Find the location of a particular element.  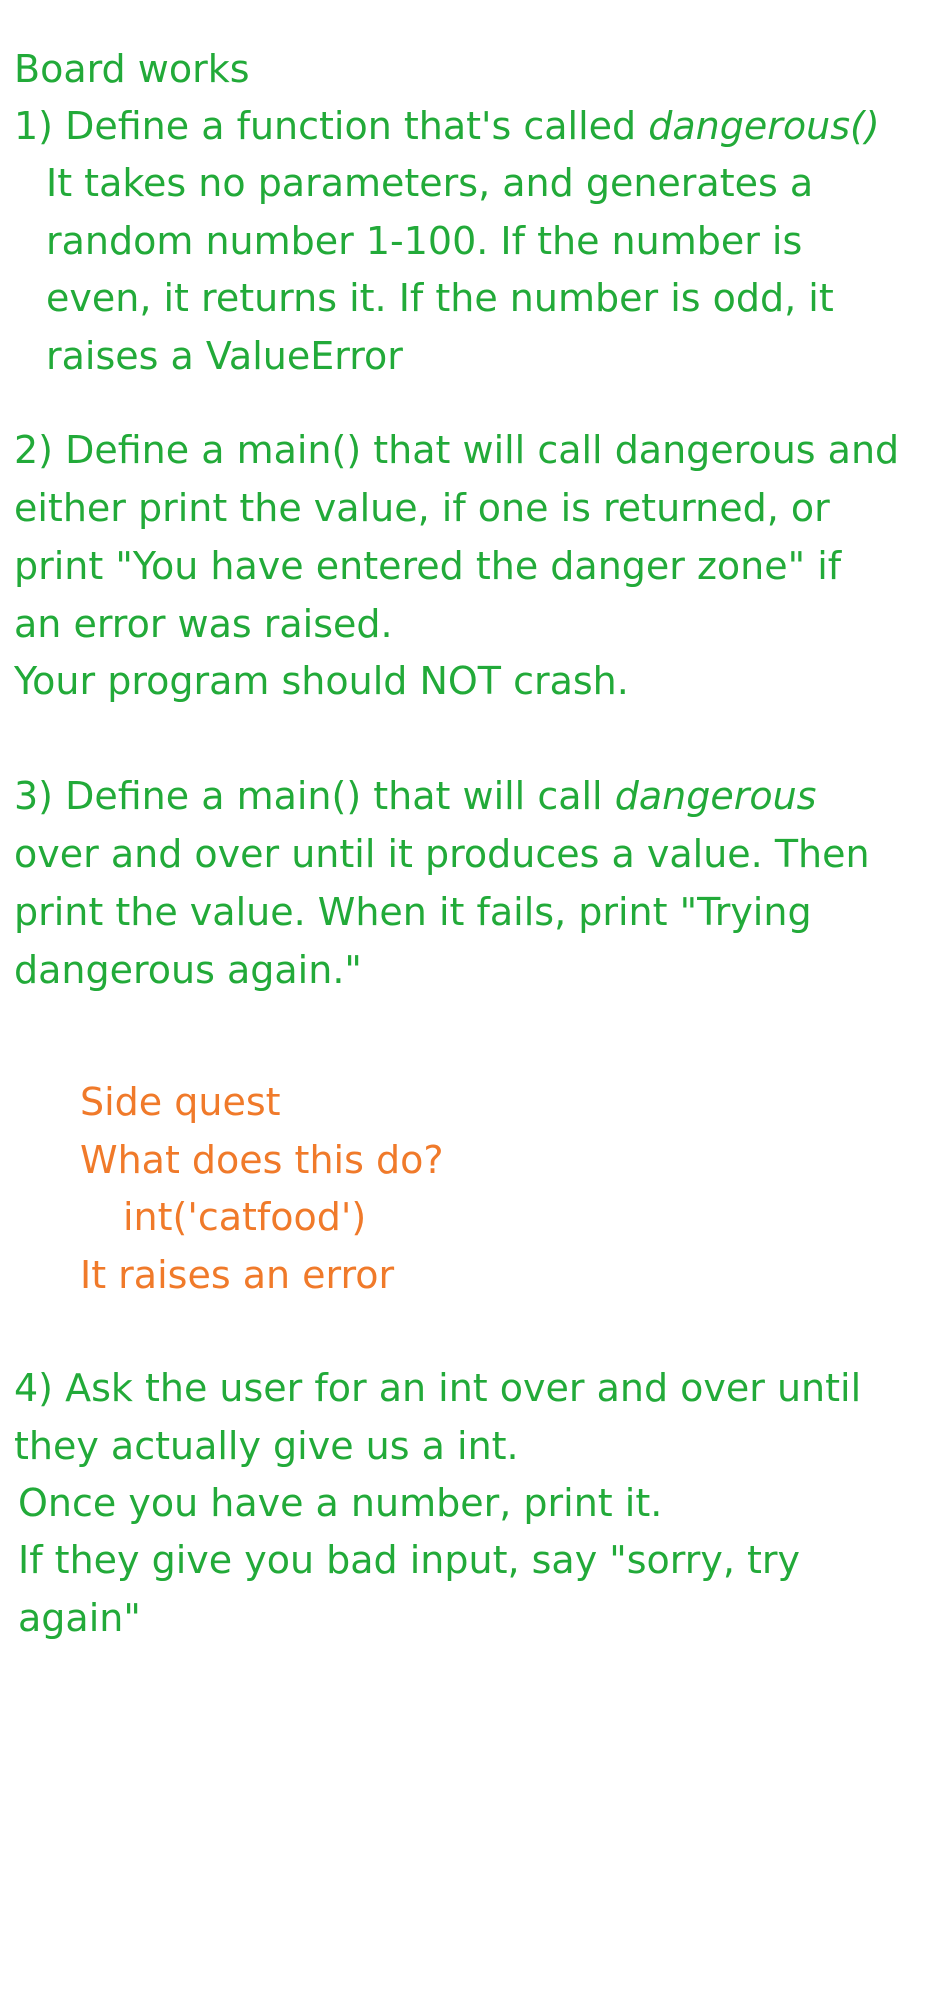

task-1-line-5: raises a ValueError is located at coordinates (224, 356).